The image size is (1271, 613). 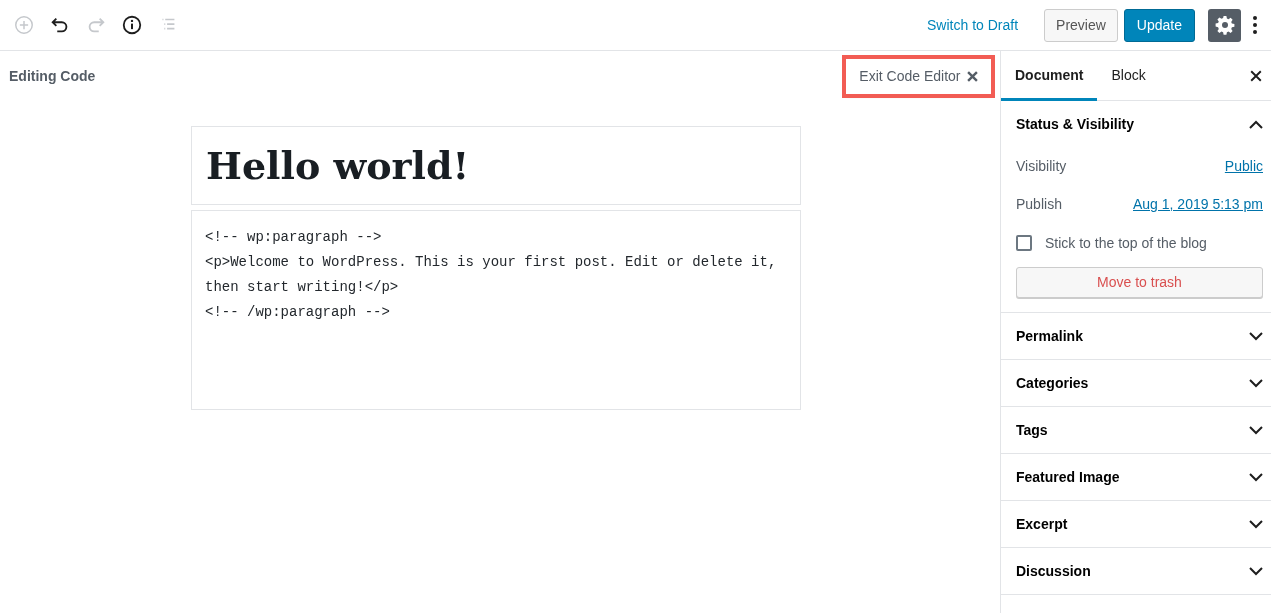 What do you see at coordinates (1255, 25) in the screenshot?
I see `more-icon` at bounding box center [1255, 25].